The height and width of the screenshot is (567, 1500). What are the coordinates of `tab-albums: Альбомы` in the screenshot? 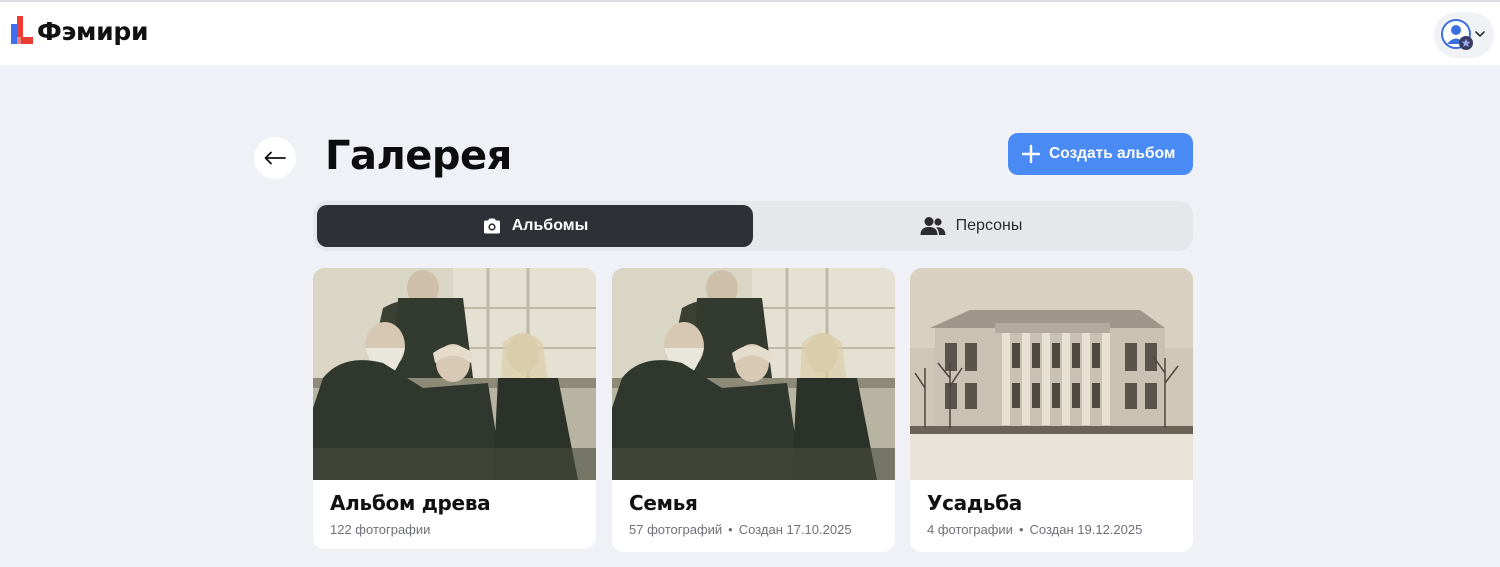 It's located at (535, 226).